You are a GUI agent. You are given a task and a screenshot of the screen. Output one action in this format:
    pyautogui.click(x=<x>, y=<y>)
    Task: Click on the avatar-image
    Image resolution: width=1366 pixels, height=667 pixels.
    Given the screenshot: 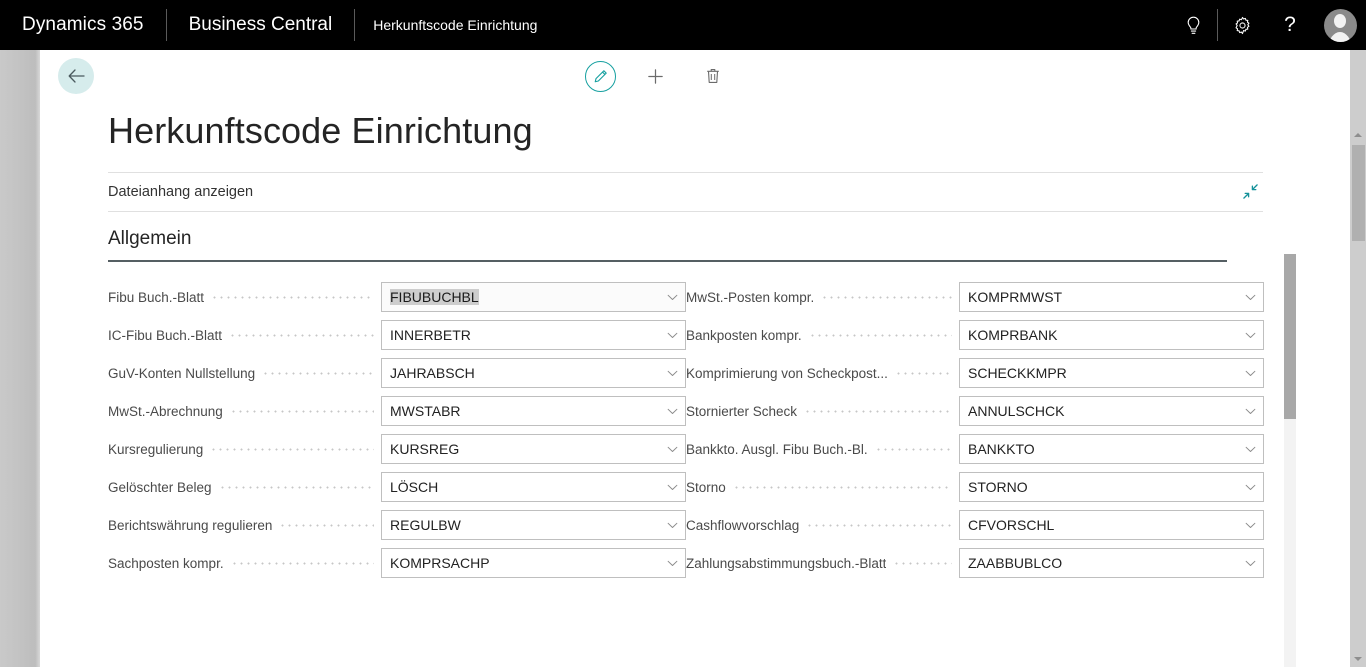 What is the action you would take?
    pyautogui.click(x=1340, y=25)
    